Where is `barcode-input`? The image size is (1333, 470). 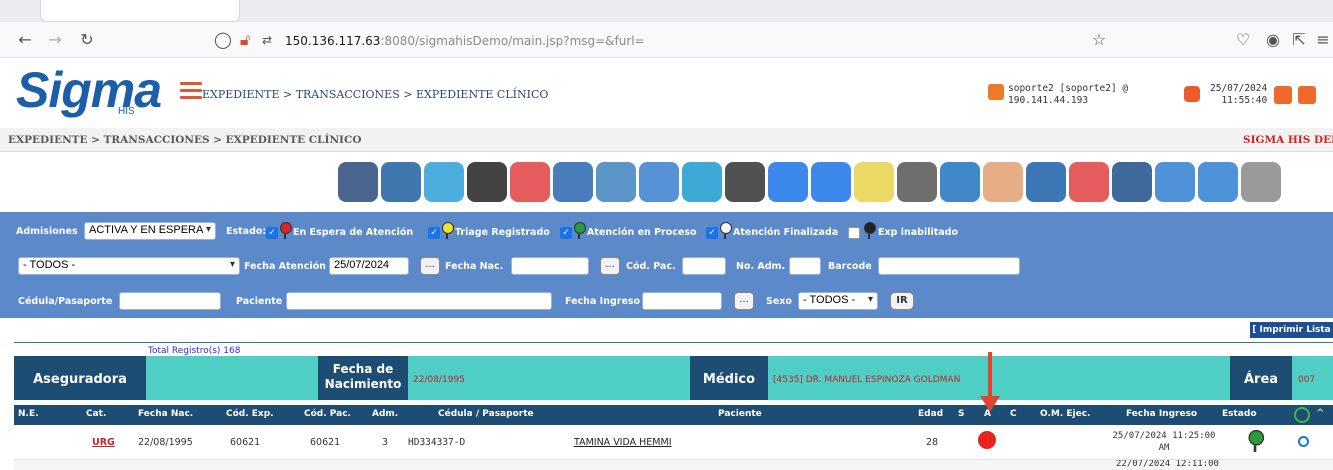 barcode-input is located at coordinates (949, 266).